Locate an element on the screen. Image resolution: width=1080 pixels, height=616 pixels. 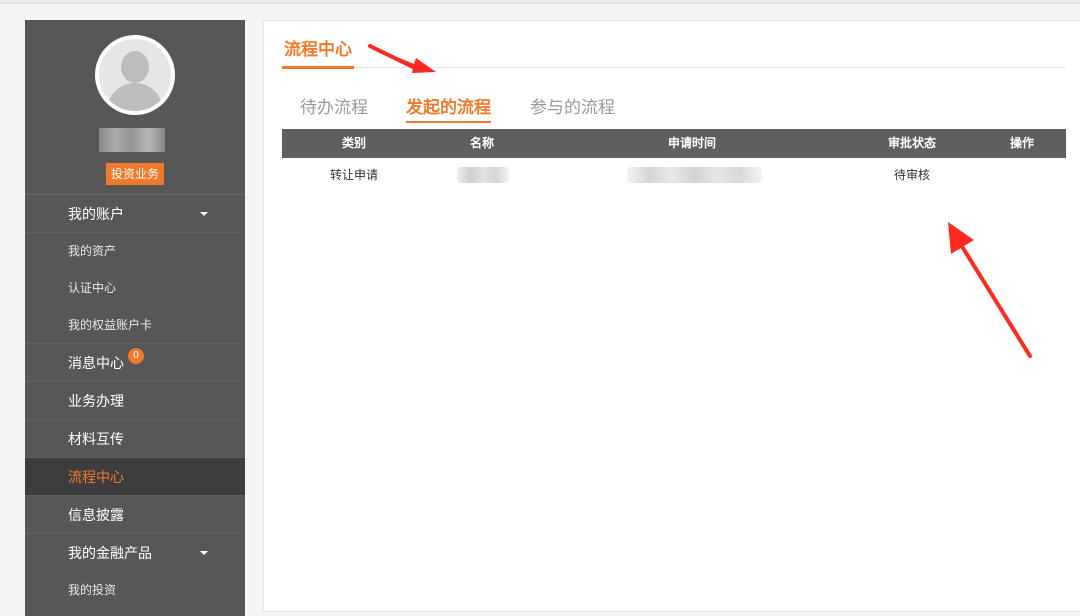
sidebar-item-label: 我的金融产品 is located at coordinates (110, 553).